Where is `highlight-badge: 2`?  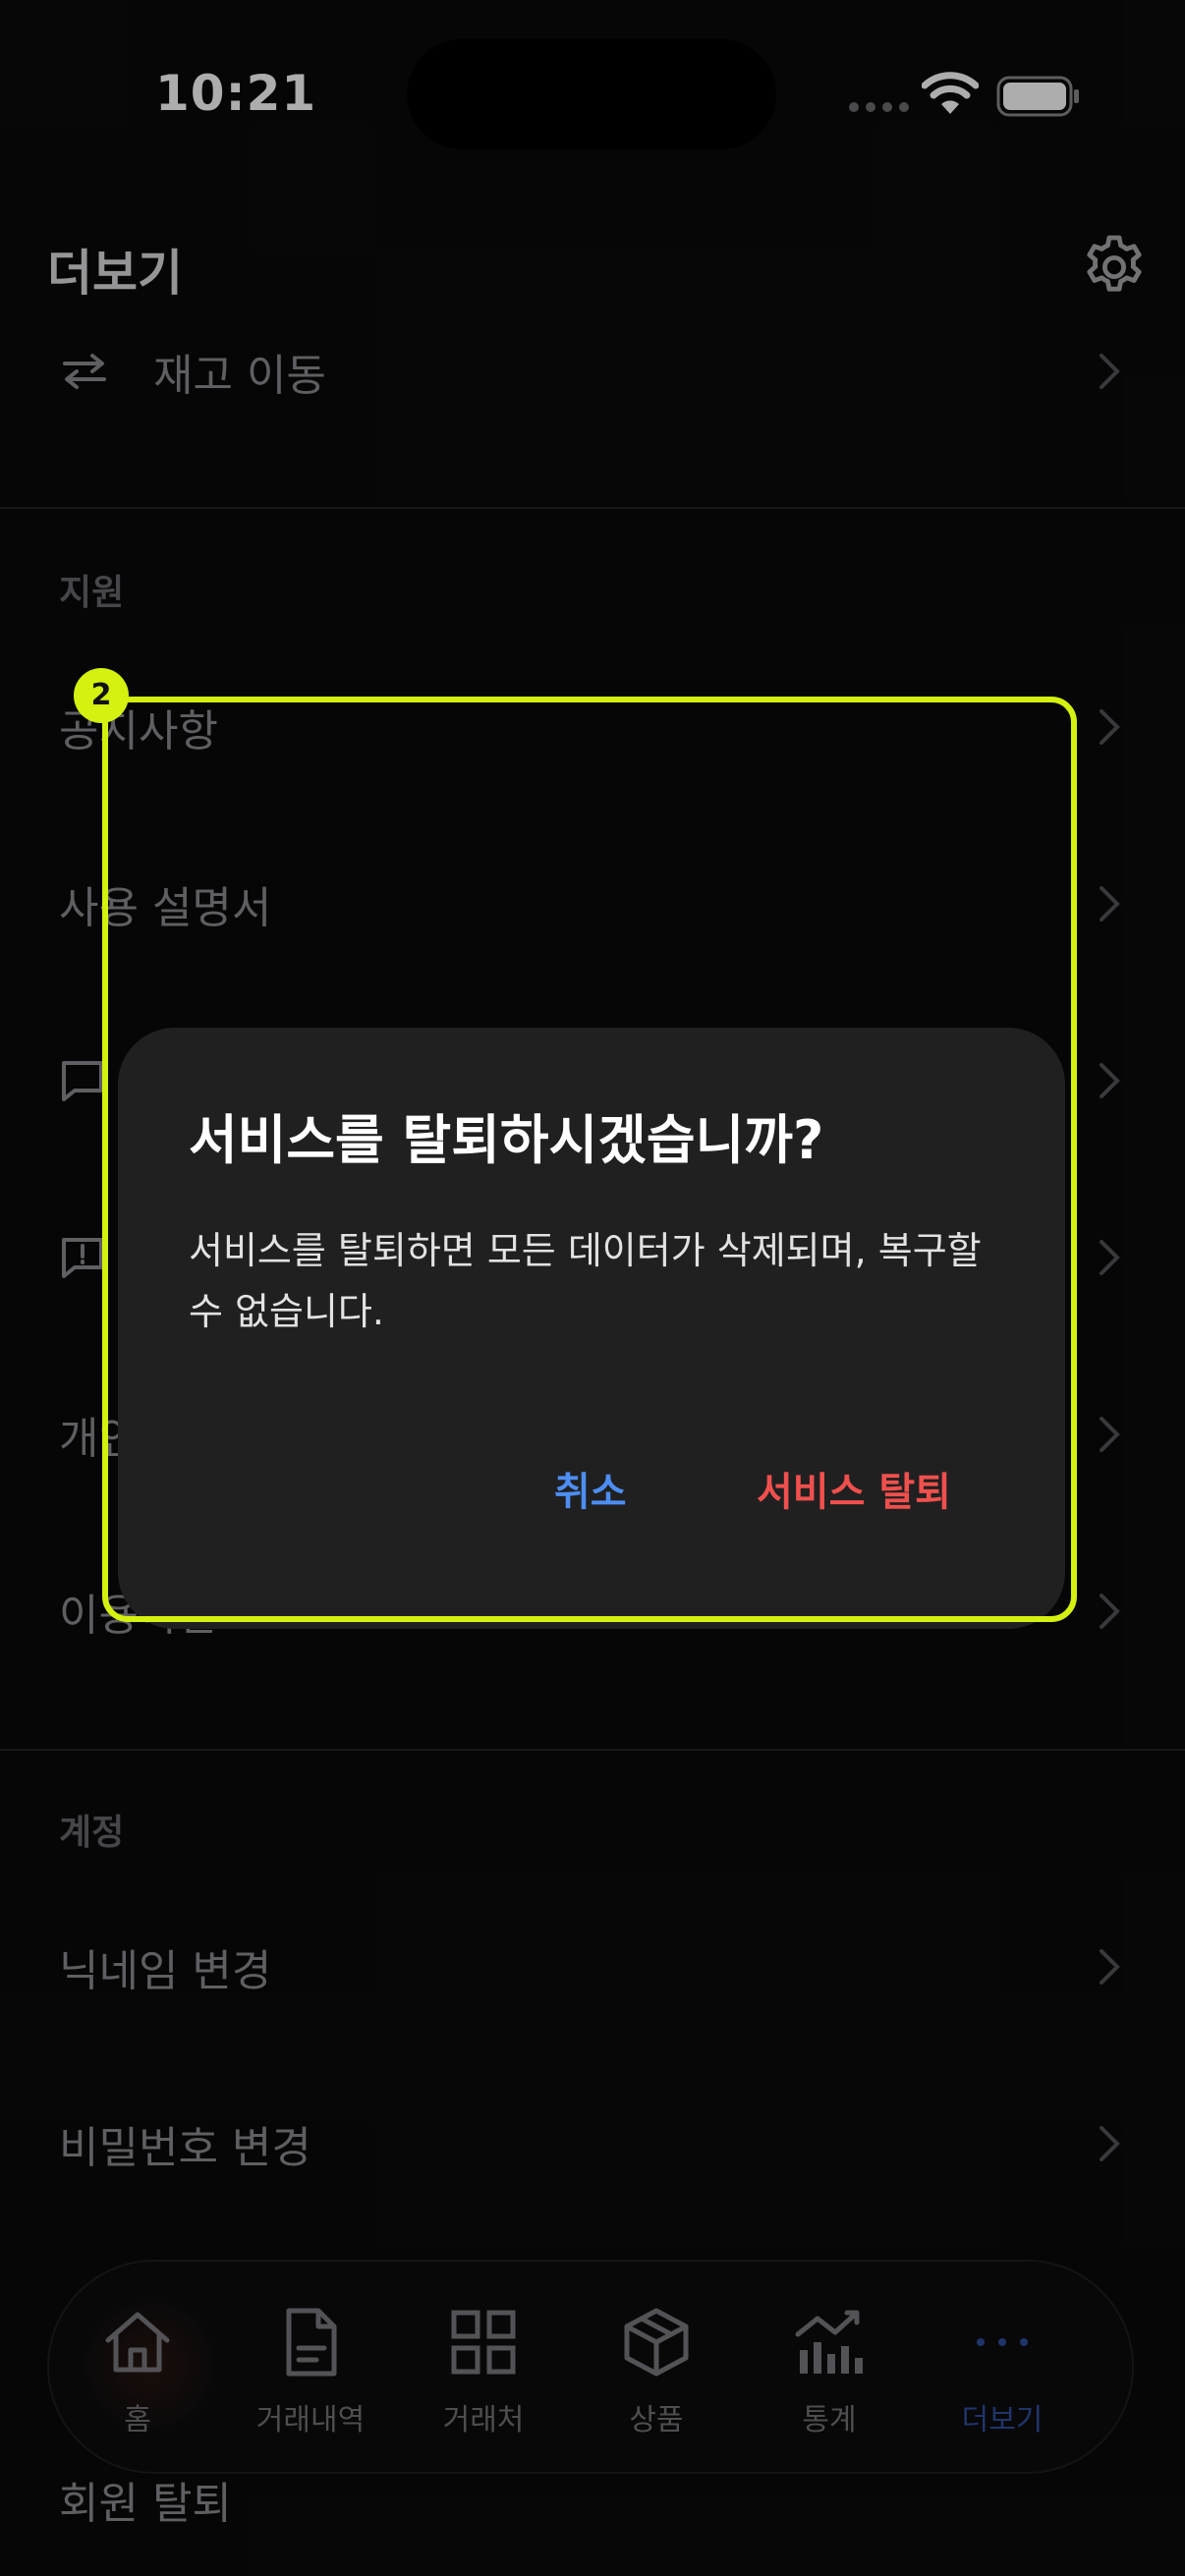
highlight-badge: 2 is located at coordinates (102, 695).